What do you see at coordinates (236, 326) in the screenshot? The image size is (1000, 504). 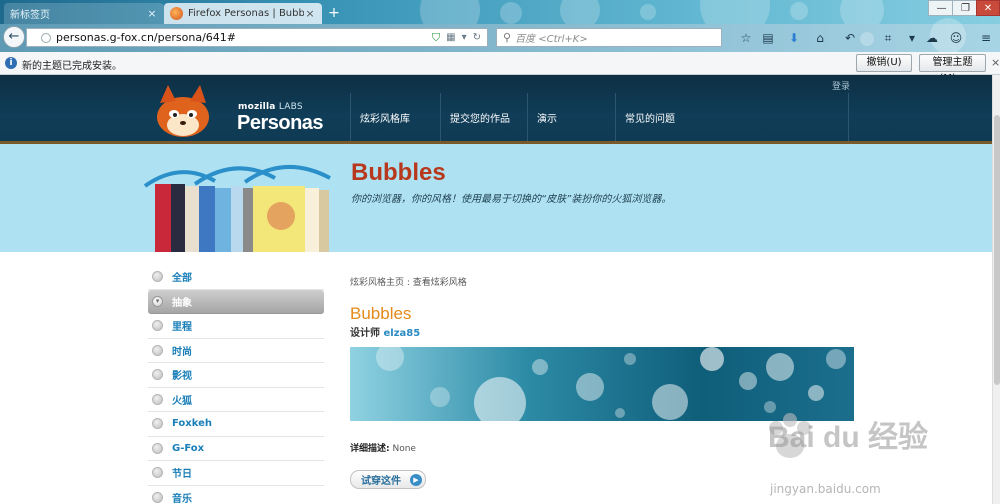 I see `sidebar-item-milestone: 里程` at bounding box center [236, 326].